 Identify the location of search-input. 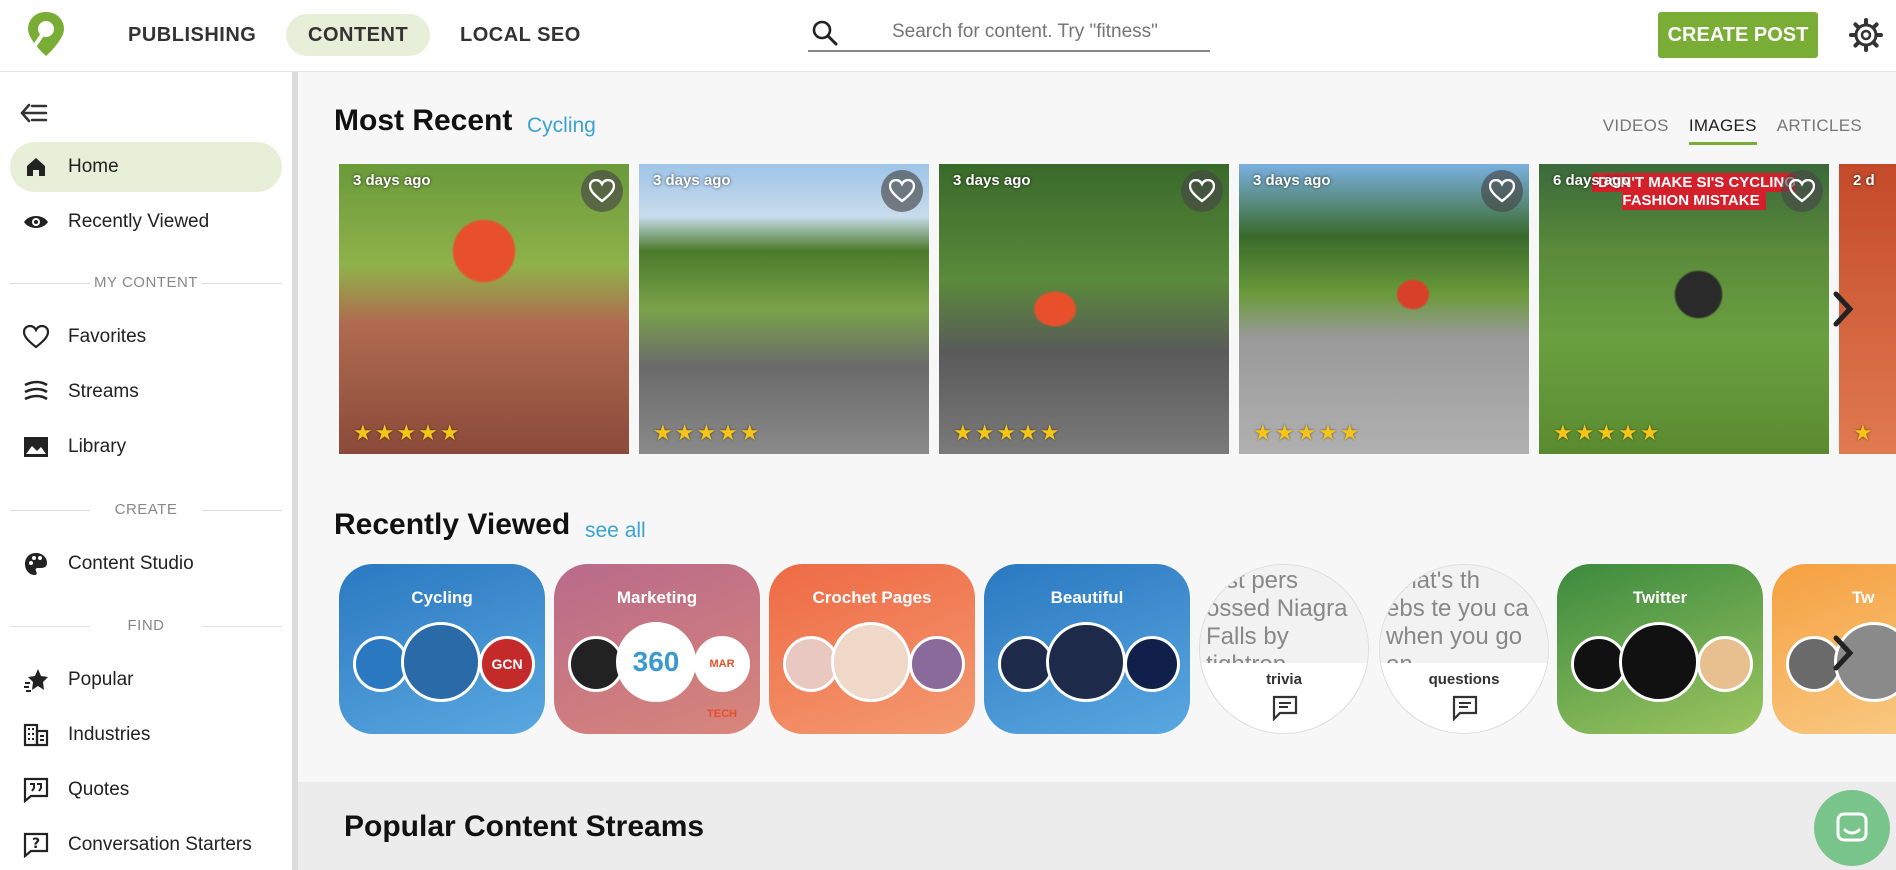
(1047, 32).